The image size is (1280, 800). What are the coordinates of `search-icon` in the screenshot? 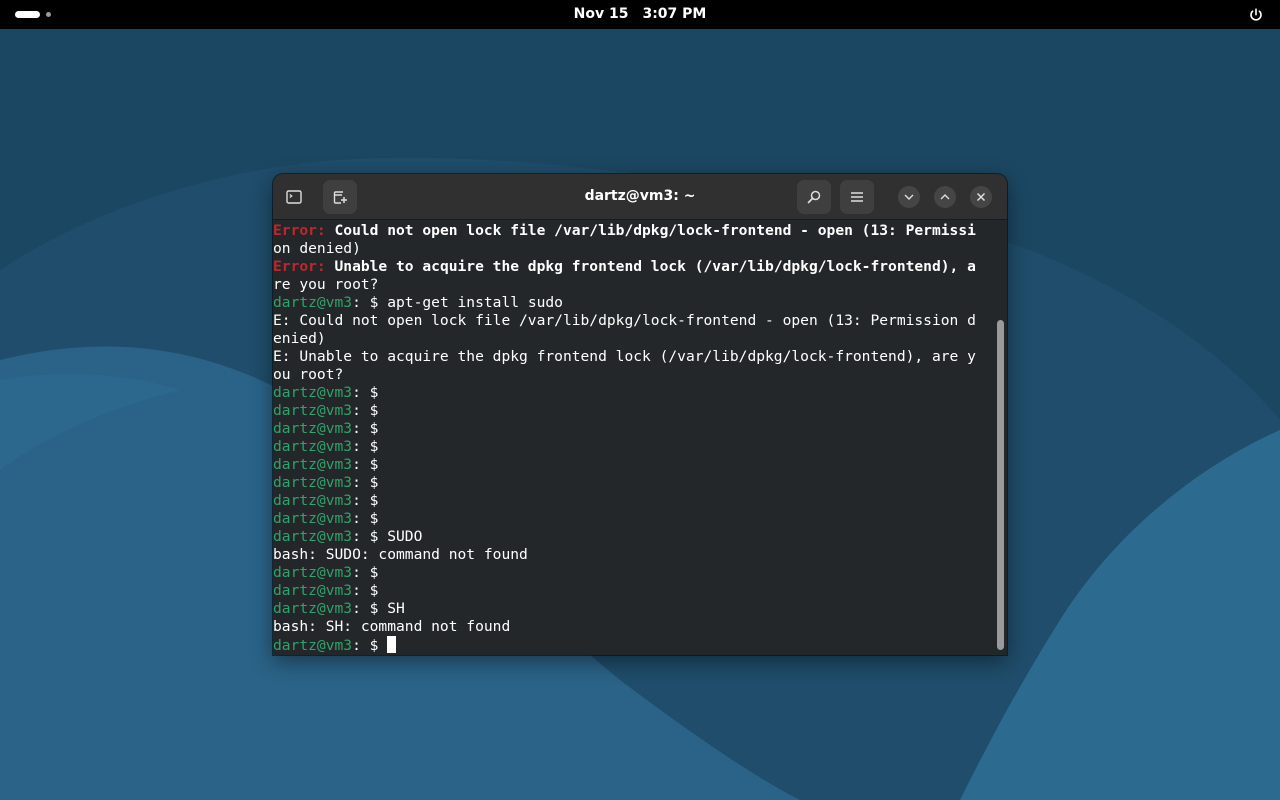 It's located at (814, 197).